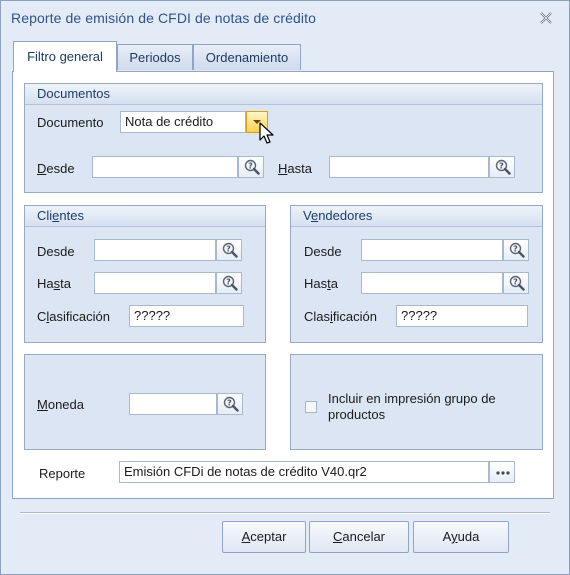  I want to click on reporte-value: Emisión CFDi de notas de crédito V40.qr2, so click(245, 471).